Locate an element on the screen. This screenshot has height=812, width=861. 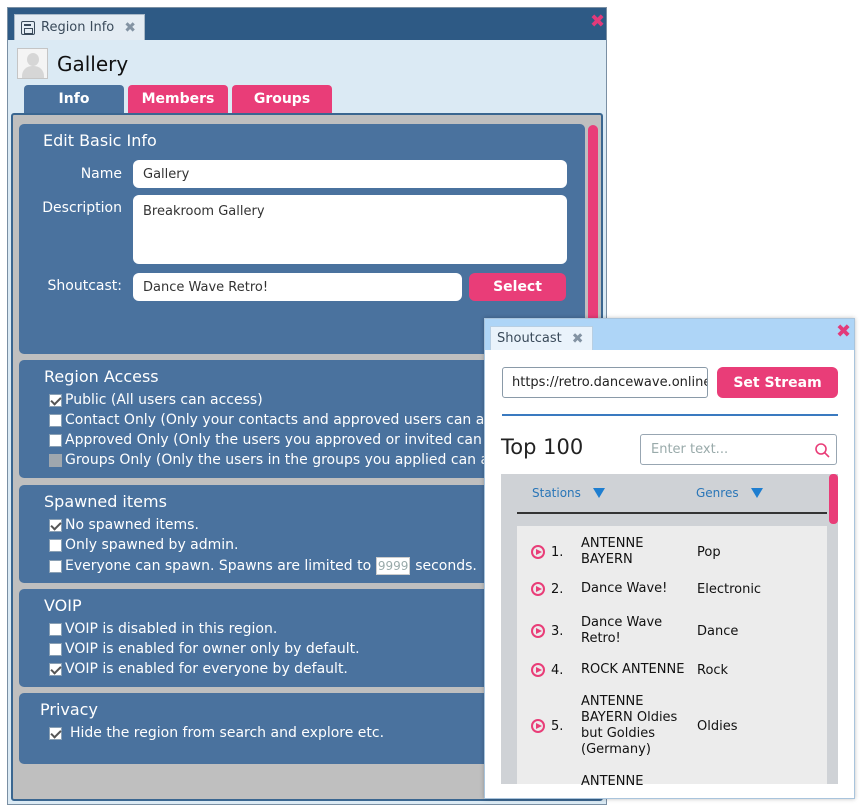
region-info-app-icon is located at coordinates (28, 27).